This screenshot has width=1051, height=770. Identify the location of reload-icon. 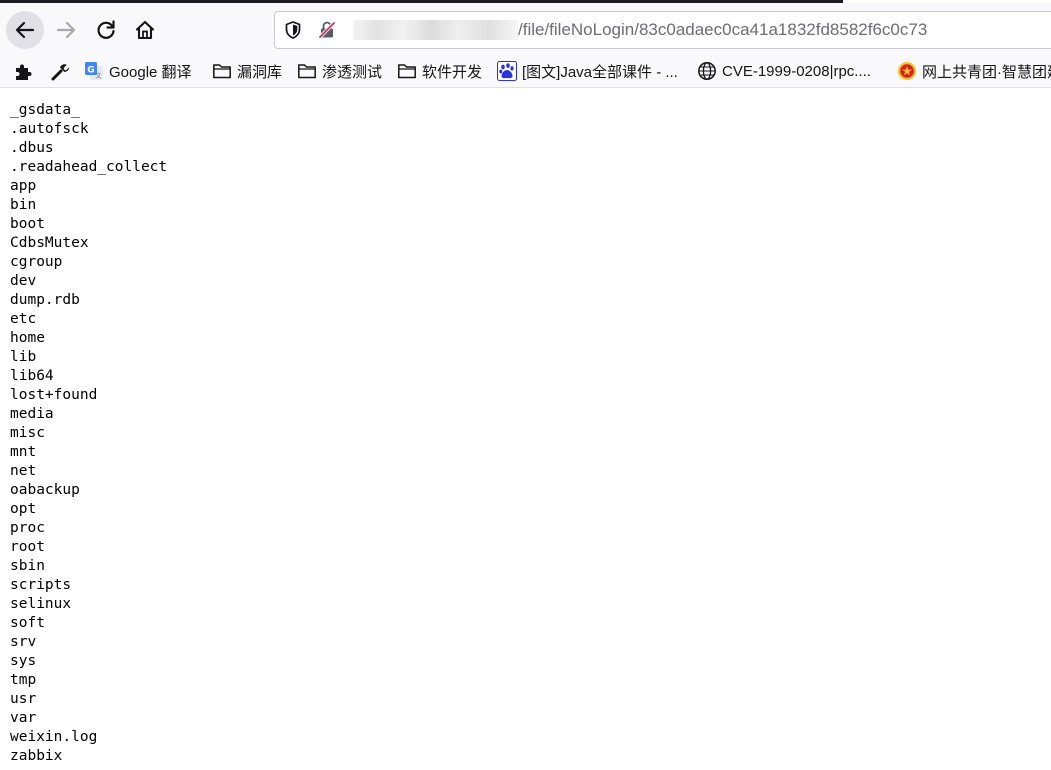
(106, 29).